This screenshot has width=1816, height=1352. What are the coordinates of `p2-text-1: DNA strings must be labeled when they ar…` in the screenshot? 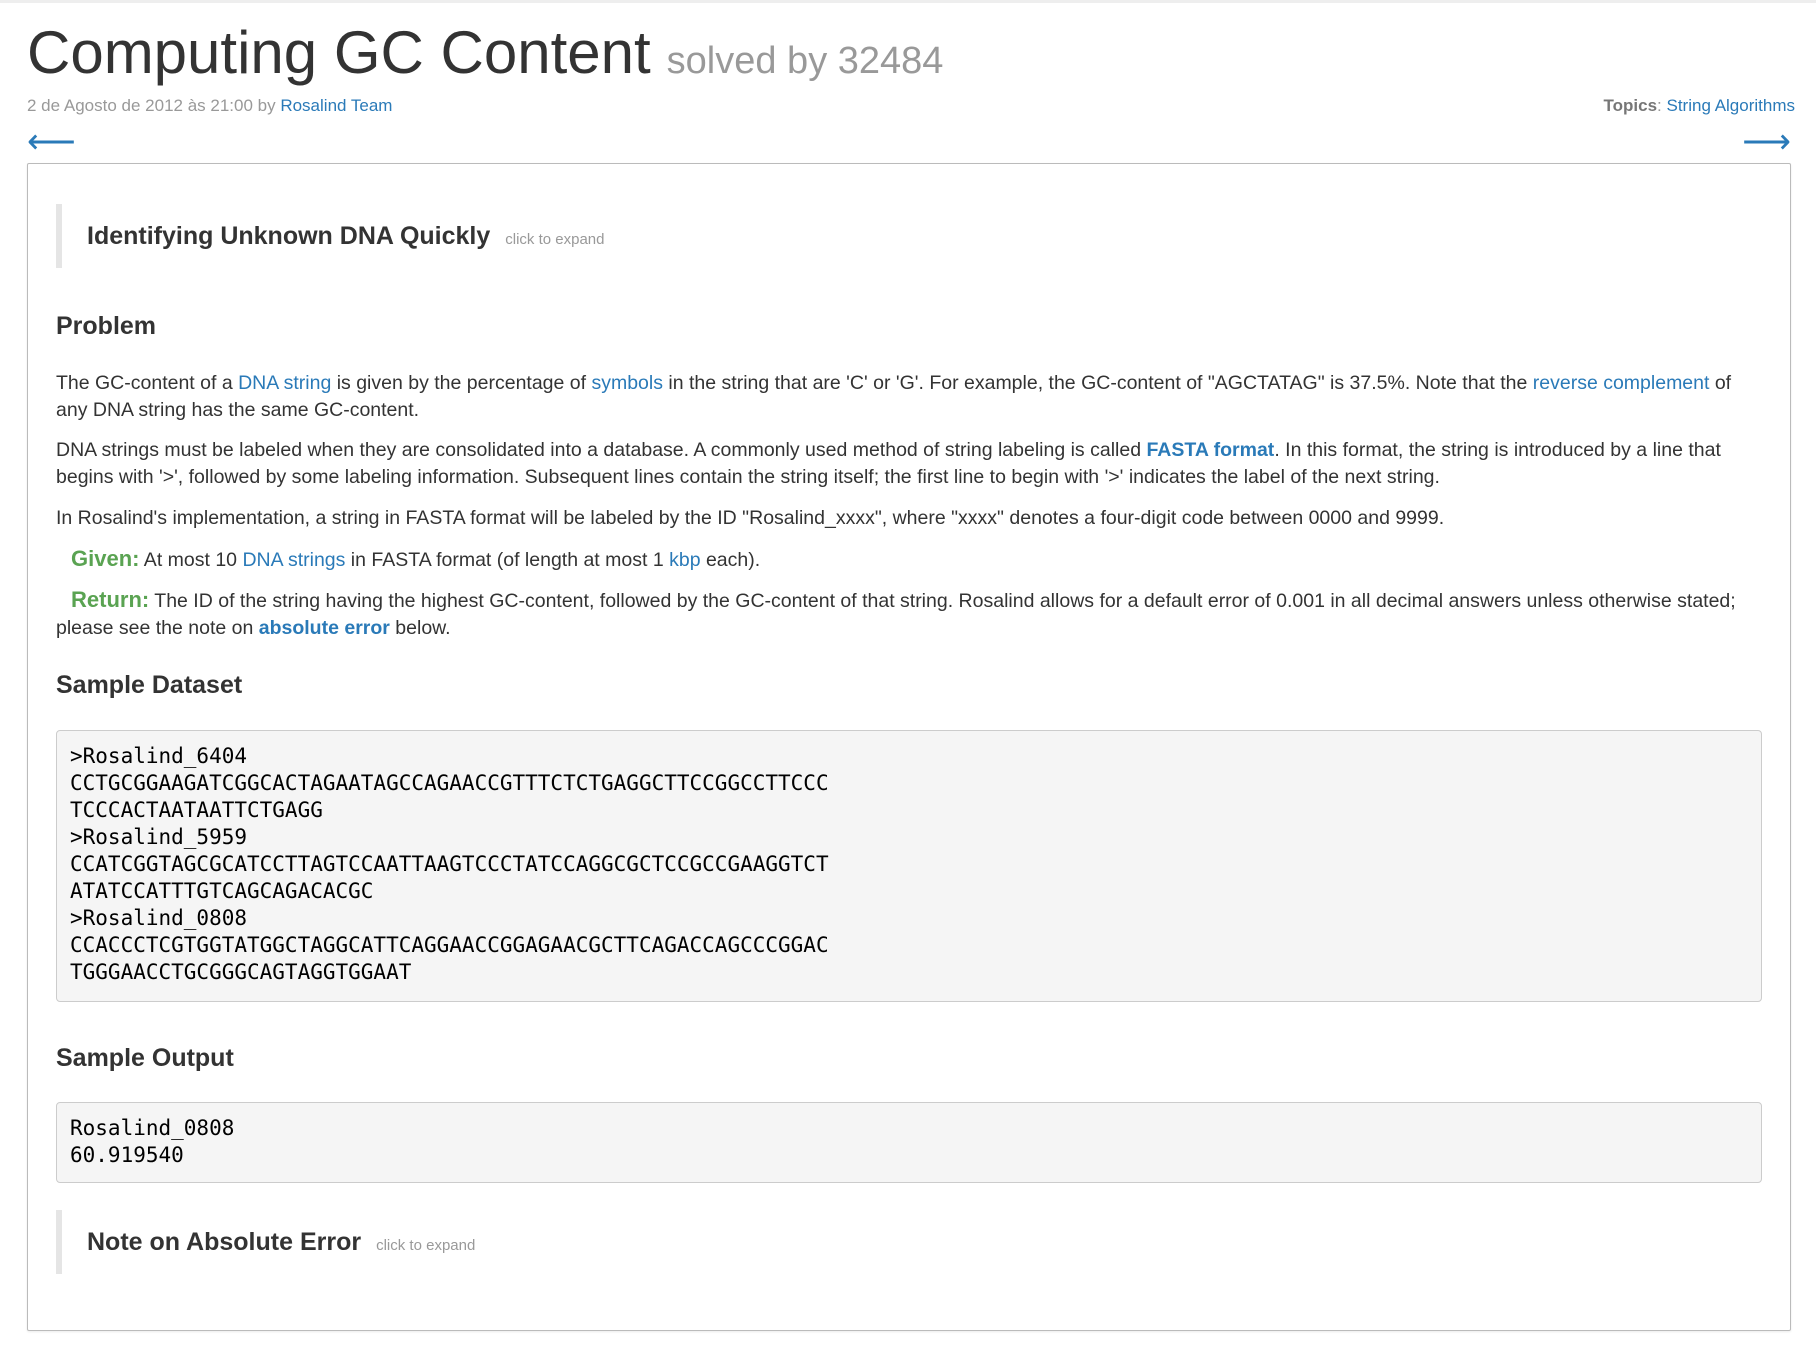 It's located at (601, 450).